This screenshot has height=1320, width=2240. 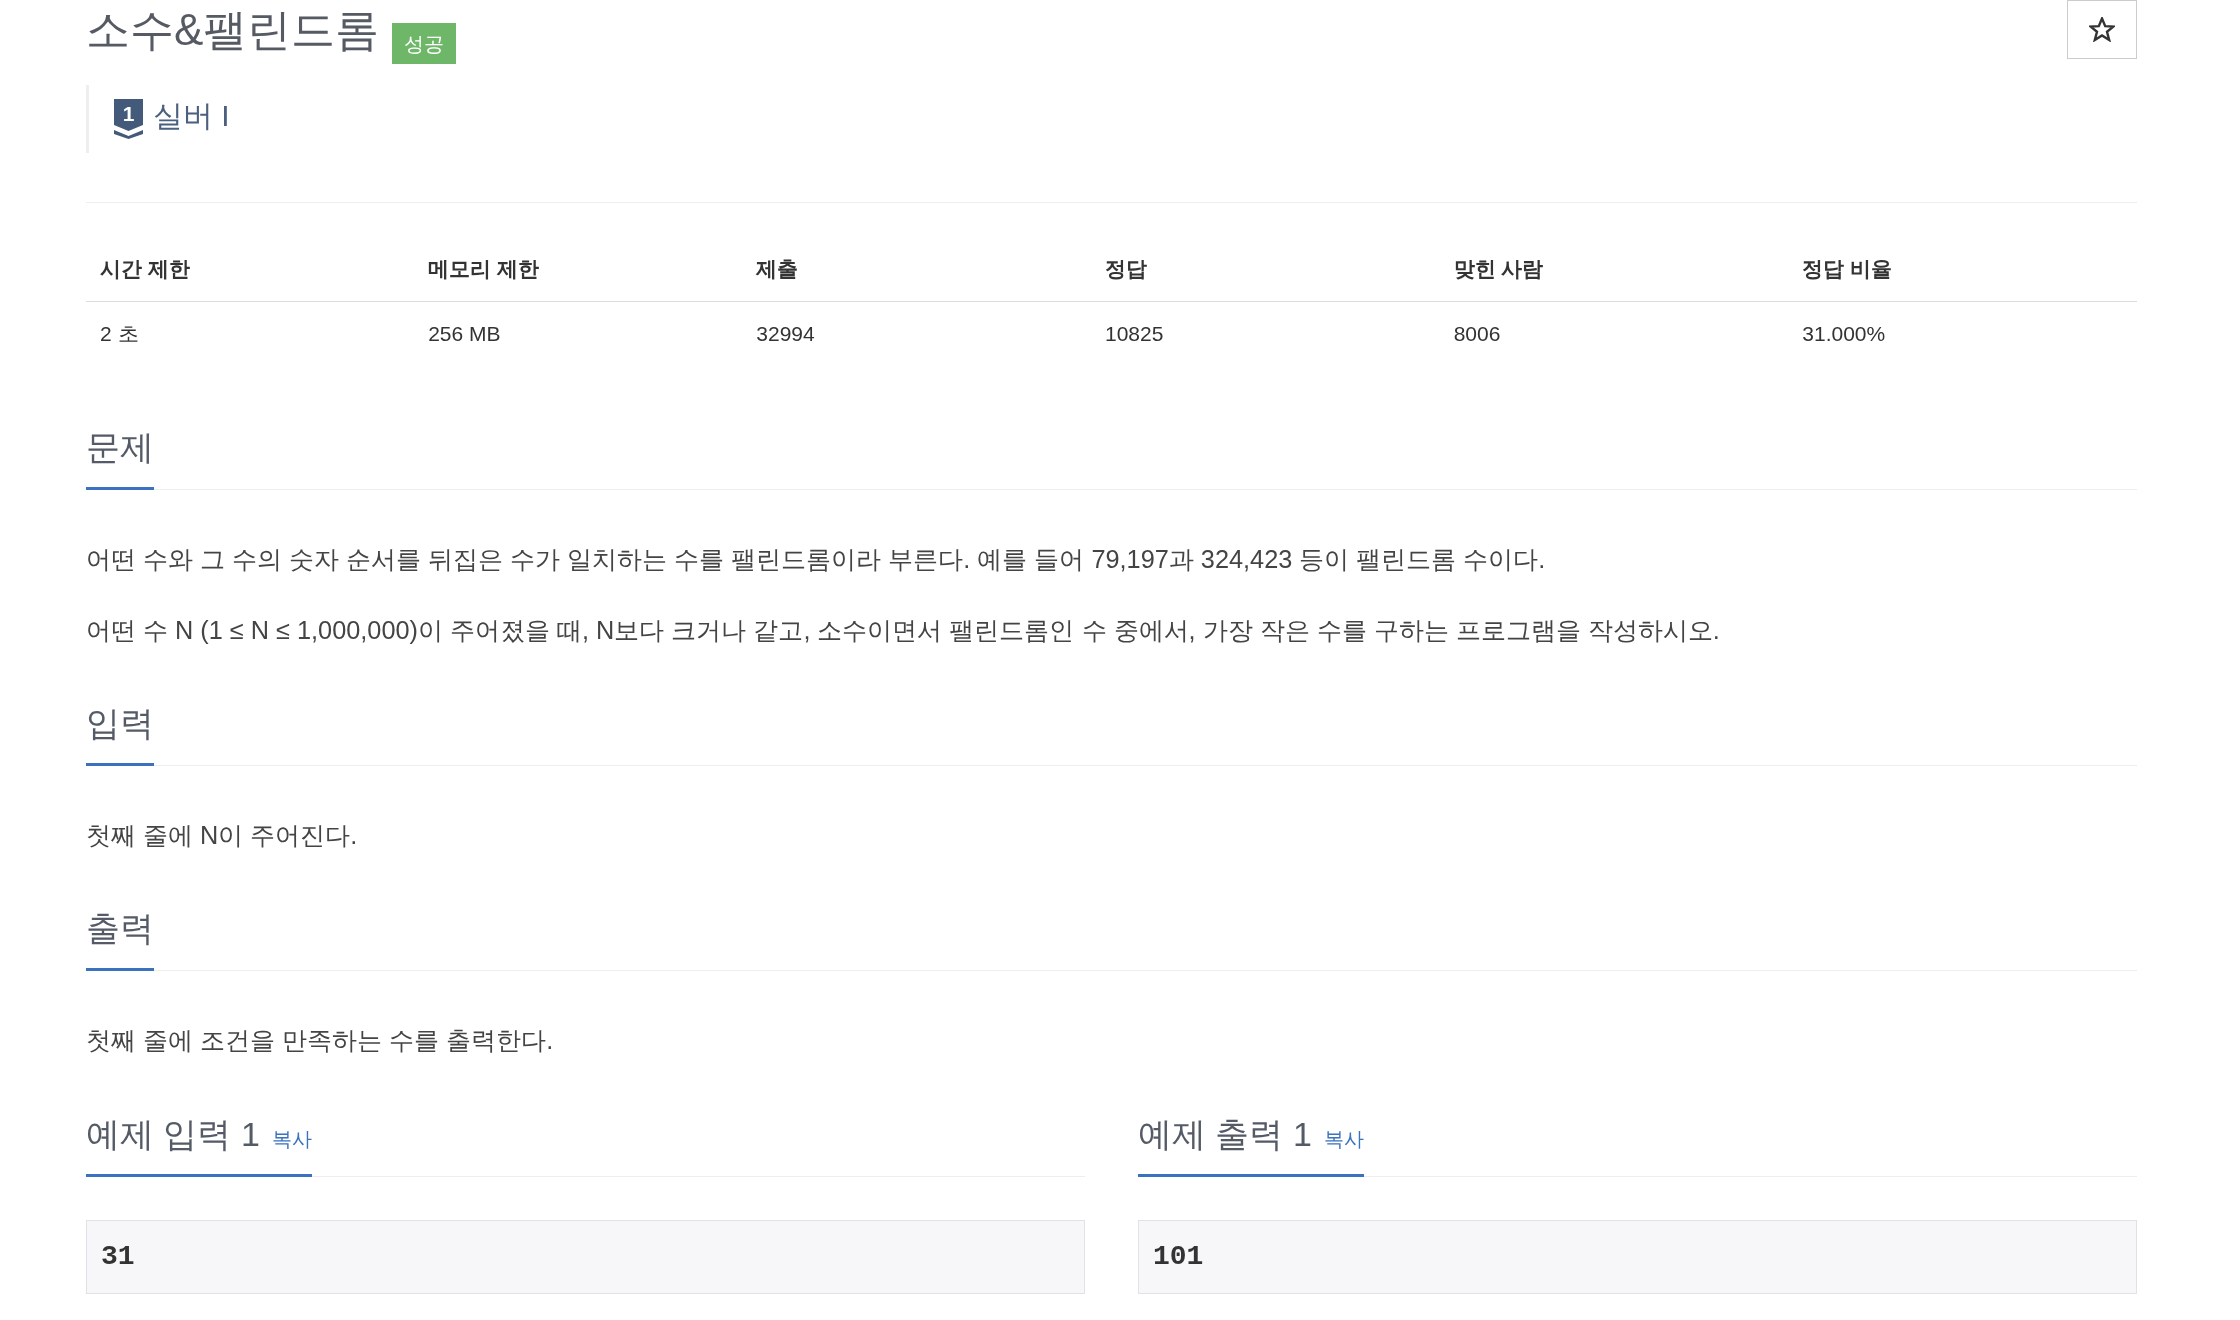 What do you see at coordinates (120, 723) in the screenshot?
I see `section-heading: 입력` at bounding box center [120, 723].